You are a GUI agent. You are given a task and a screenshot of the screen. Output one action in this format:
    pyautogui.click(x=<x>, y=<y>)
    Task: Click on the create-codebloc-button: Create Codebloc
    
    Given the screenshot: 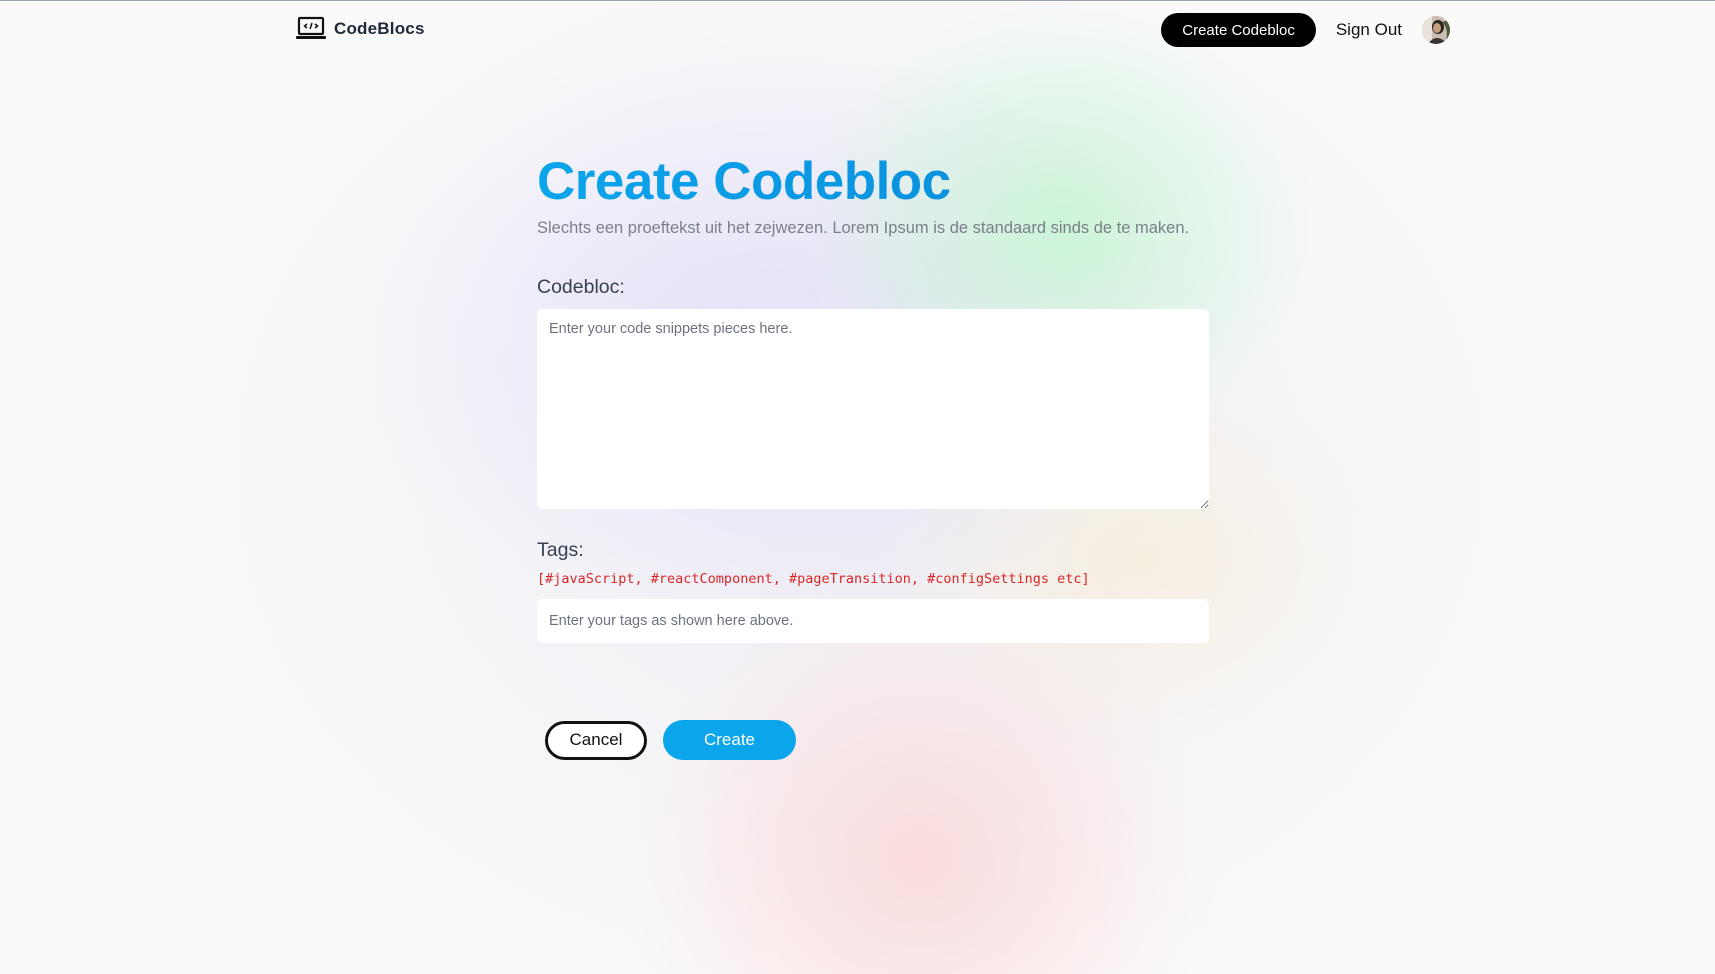 What is the action you would take?
    pyautogui.click(x=1238, y=30)
    